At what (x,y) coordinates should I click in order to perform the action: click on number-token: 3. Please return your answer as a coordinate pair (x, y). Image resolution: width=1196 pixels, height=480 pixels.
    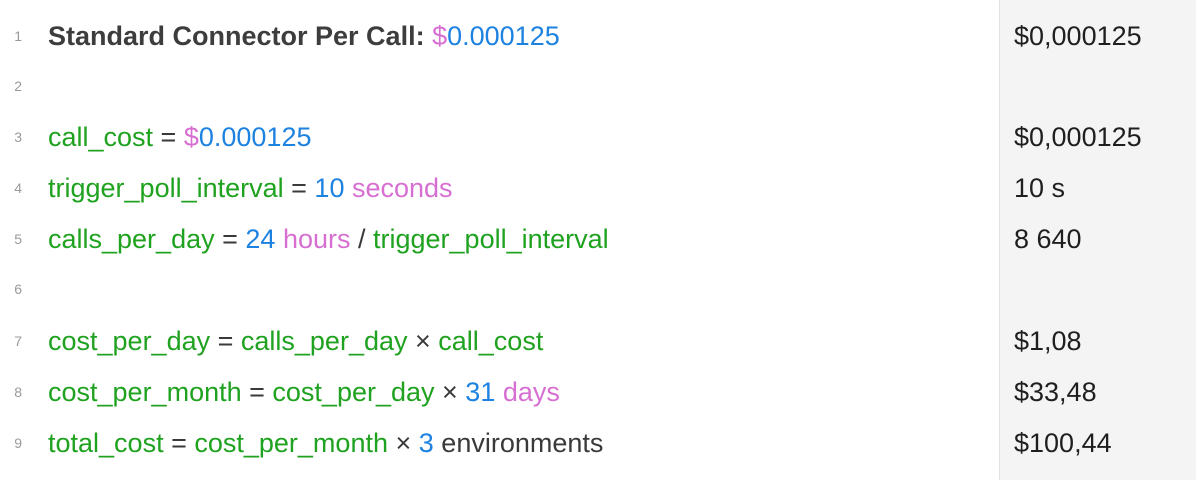
    Looking at the image, I should click on (426, 442).